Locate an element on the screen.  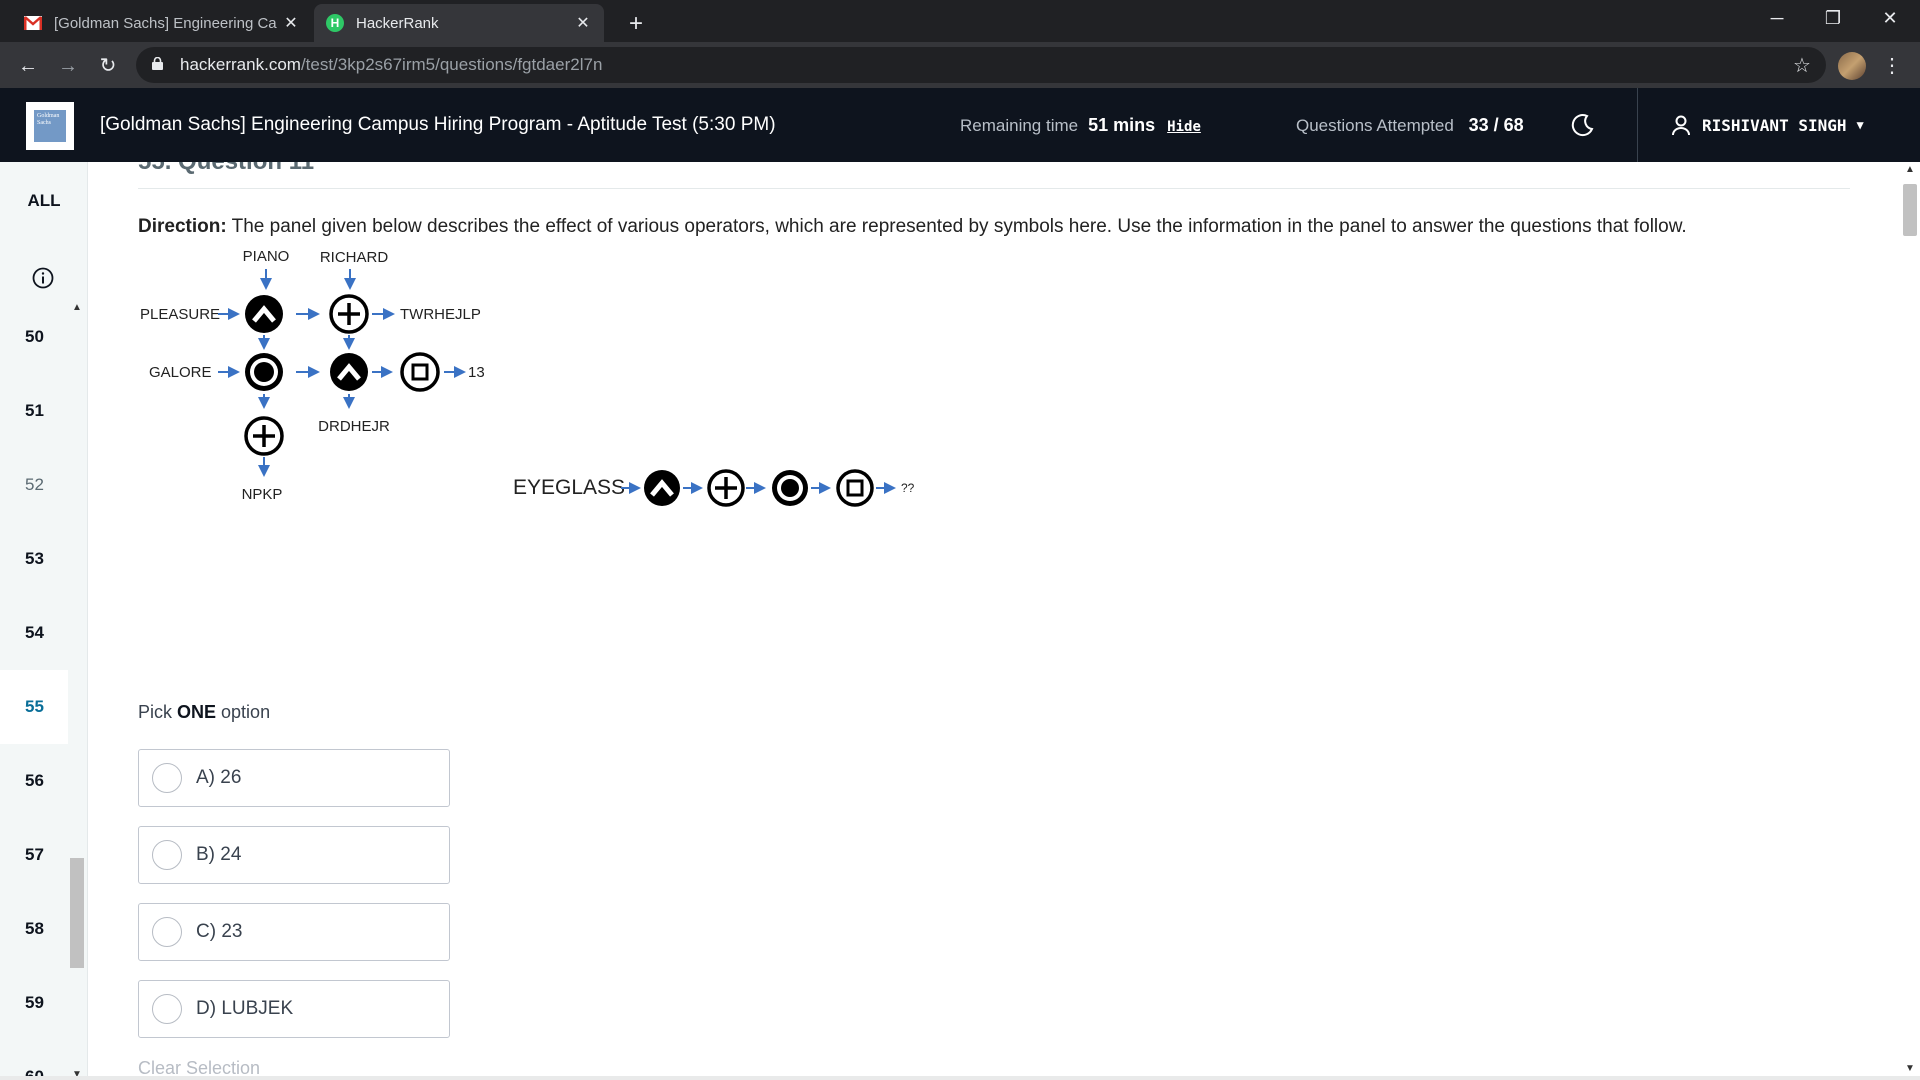
header-divider is located at coordinates (1637, 125).